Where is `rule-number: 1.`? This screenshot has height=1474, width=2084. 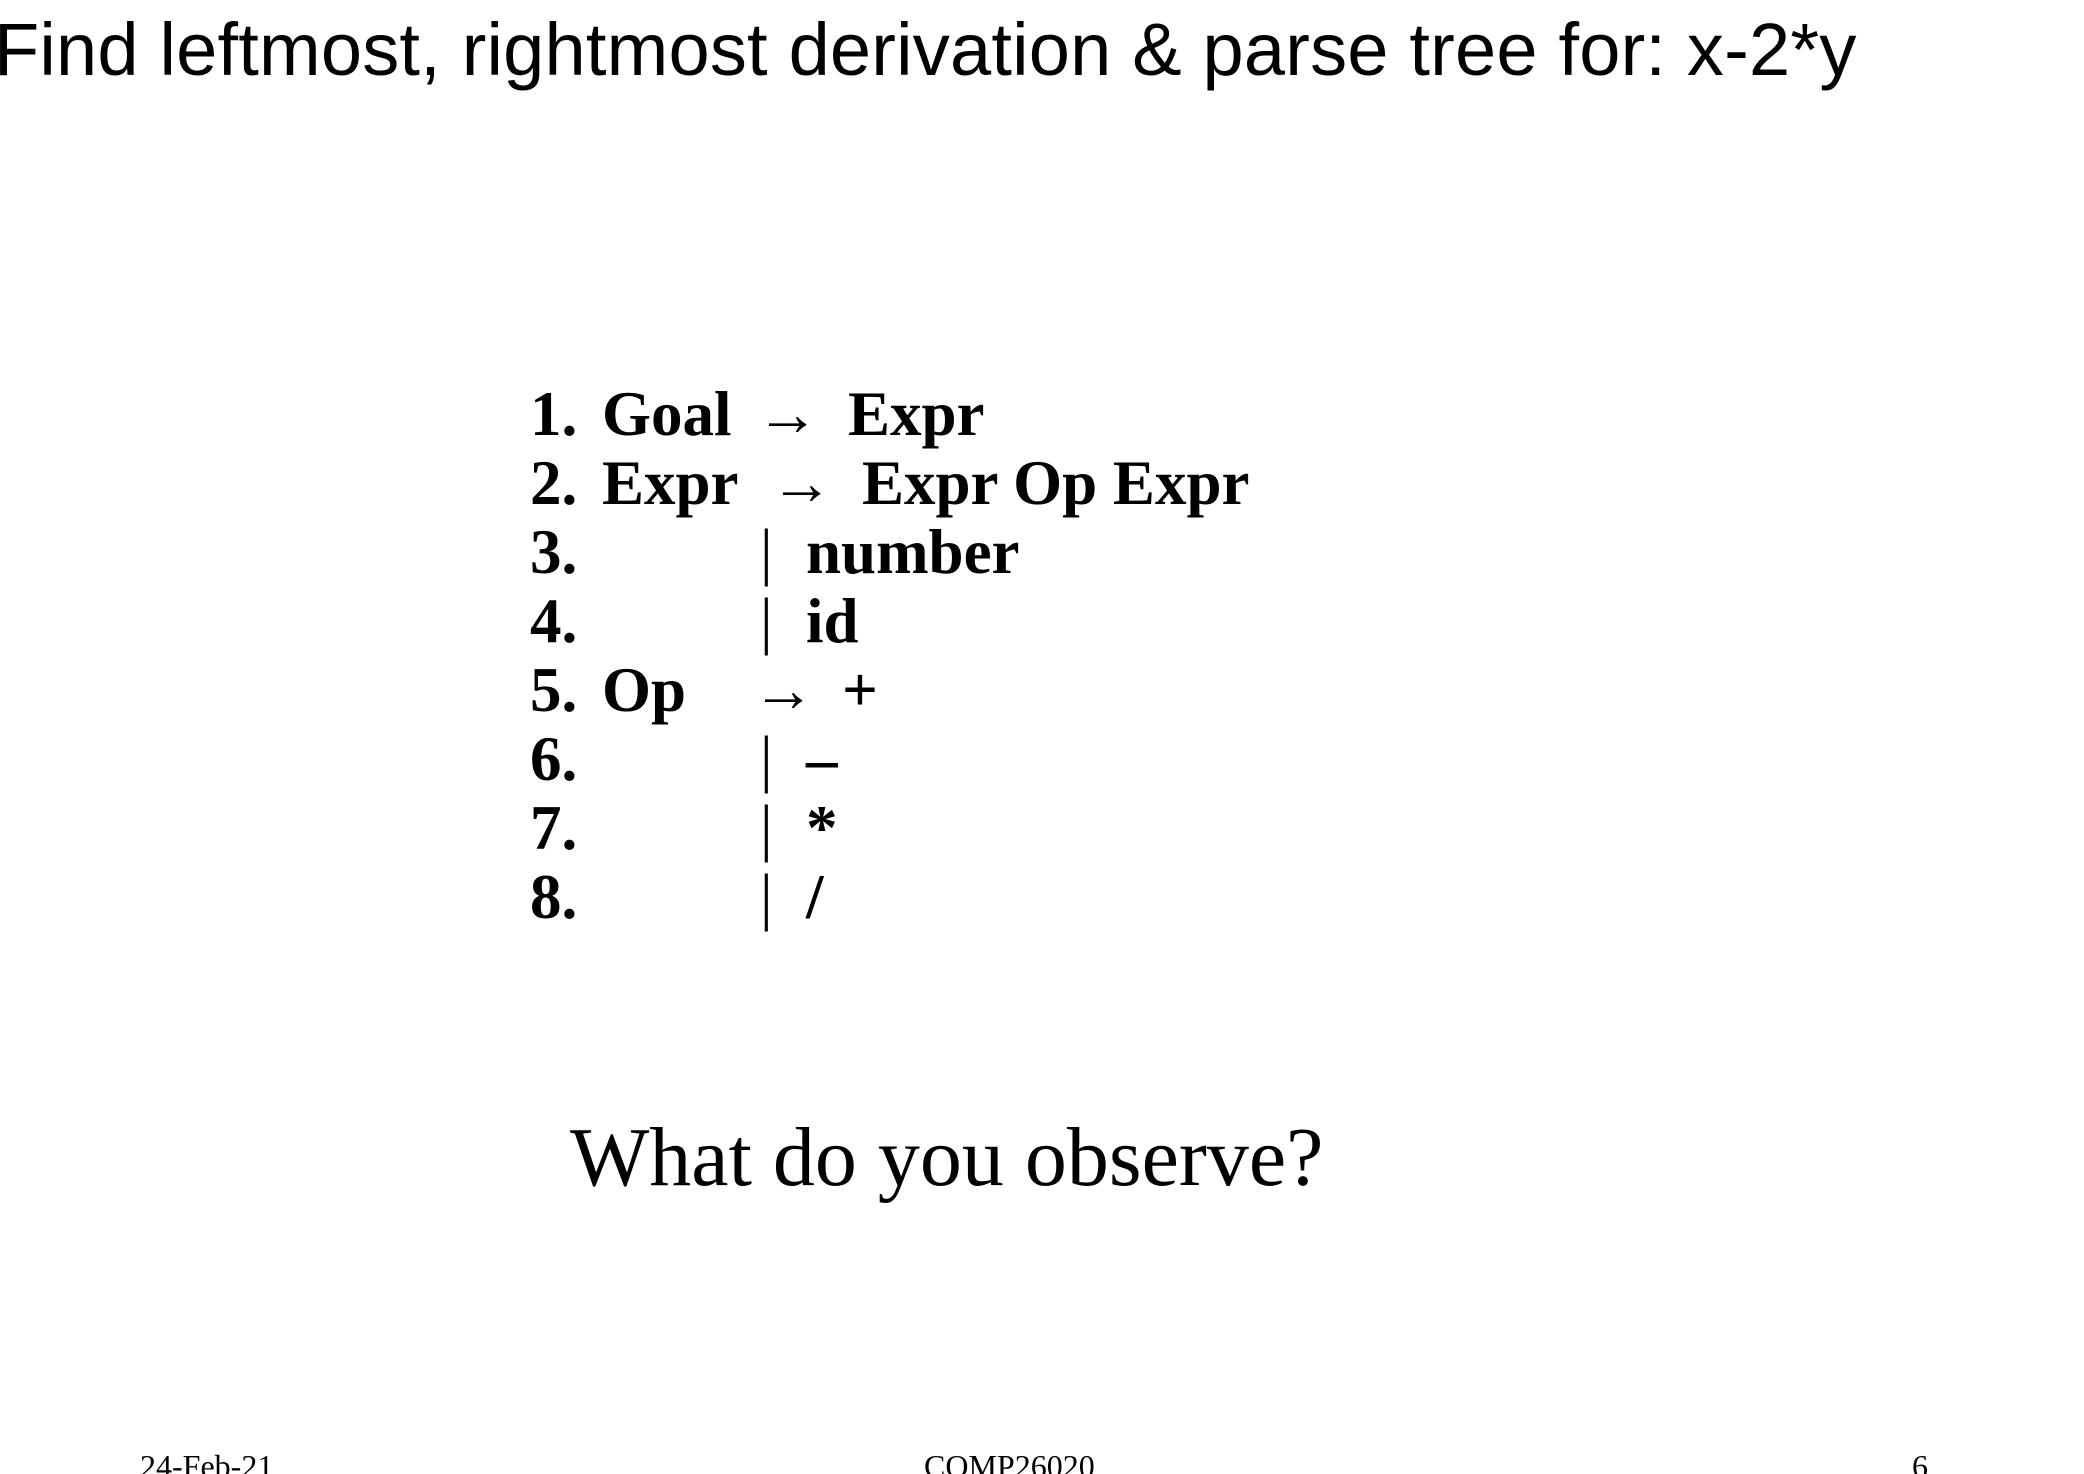 rule-number: 1. is located at coordinates (554, 414).